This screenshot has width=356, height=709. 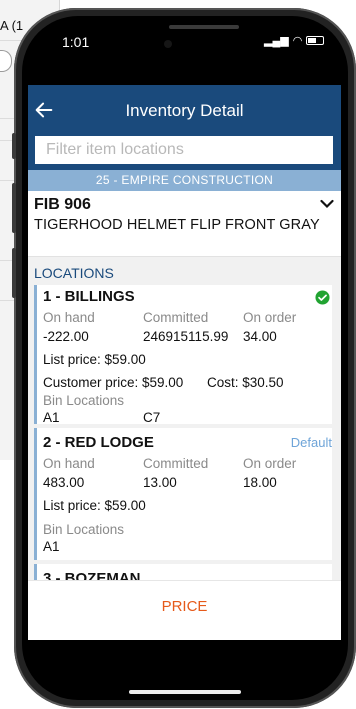 What do you see at coordinates (311, 442) in the screenshot?
I see `default-link: Default` at bounding box center [311, 442].